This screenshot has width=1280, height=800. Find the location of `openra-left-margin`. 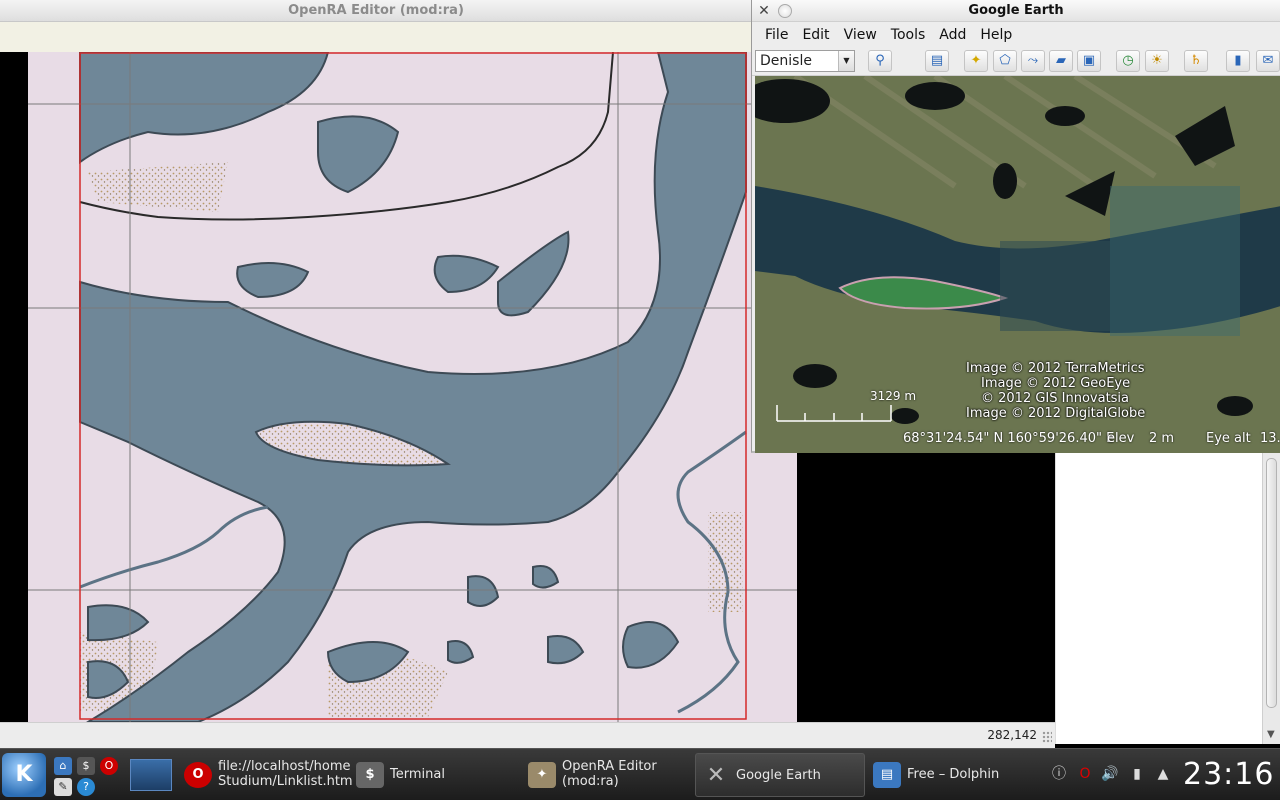

openra-left-margin is located at coordinates (14, 387).